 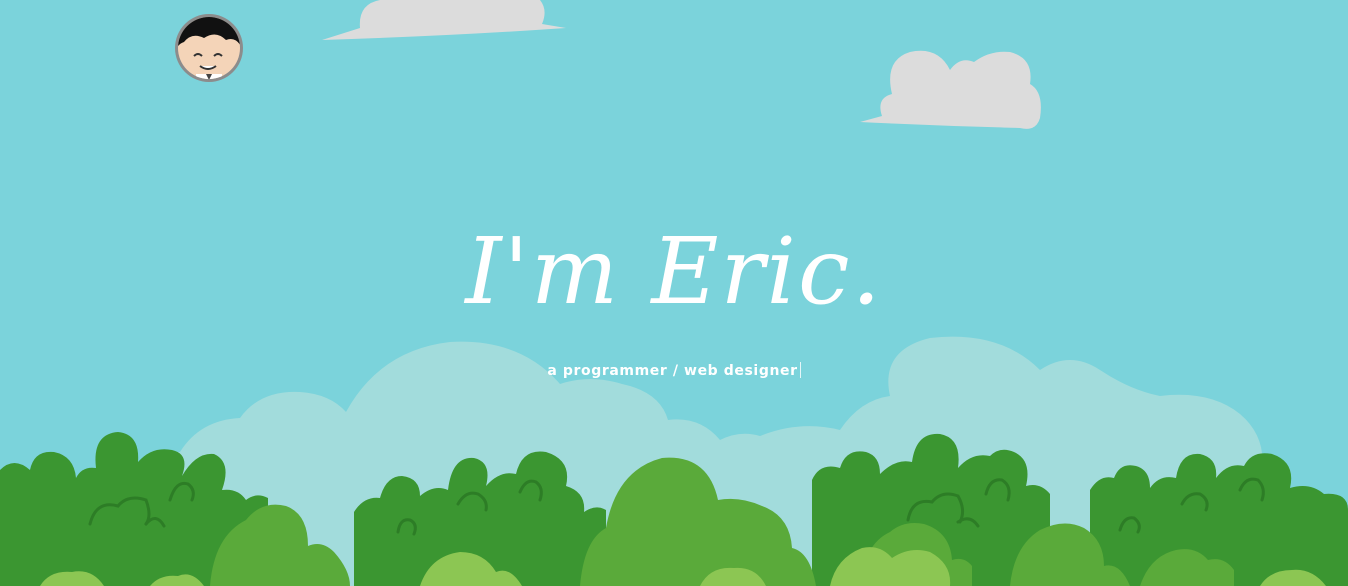 I want to click on hero-subtitle: a programmer / web designer, so click(x=674, y=371).